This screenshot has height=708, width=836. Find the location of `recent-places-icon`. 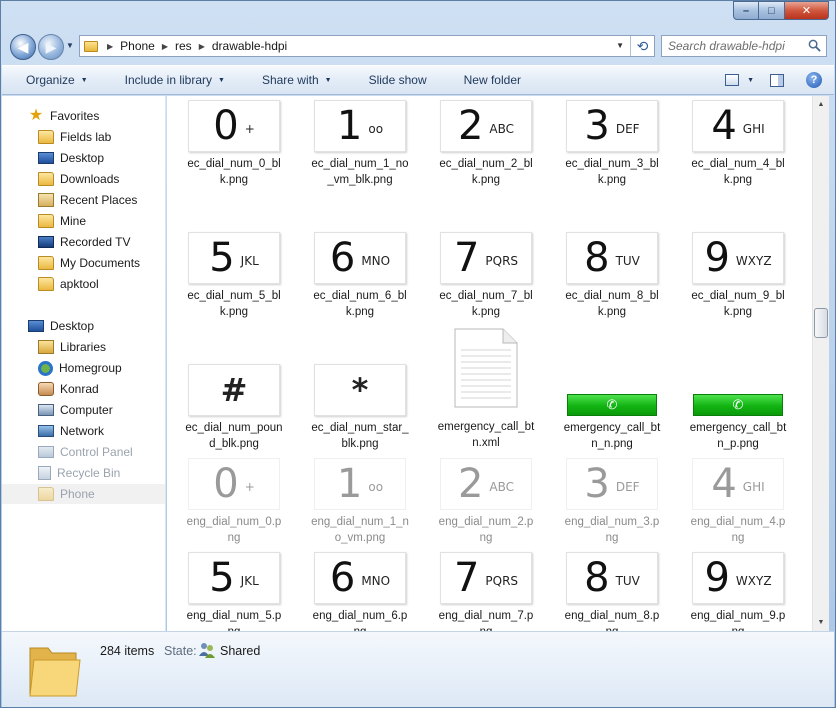

recent-places-icon is located at coordinates (46, 200).